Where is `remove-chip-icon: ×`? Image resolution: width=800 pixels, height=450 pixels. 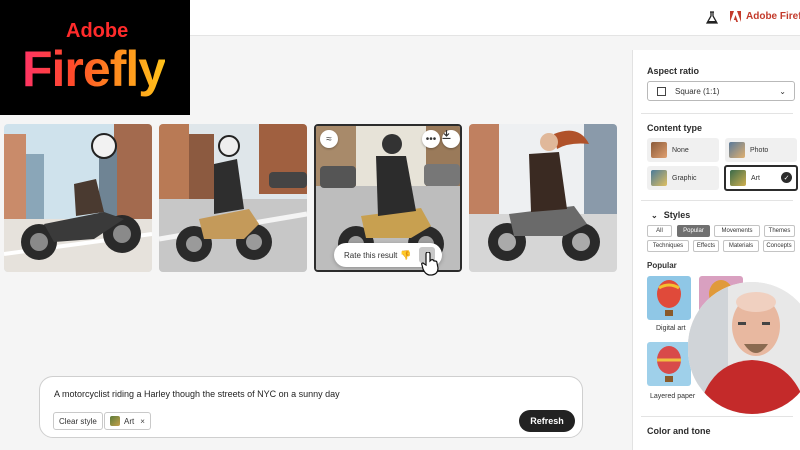 remove-chip-icon: × is located at coordinates (142, 421).